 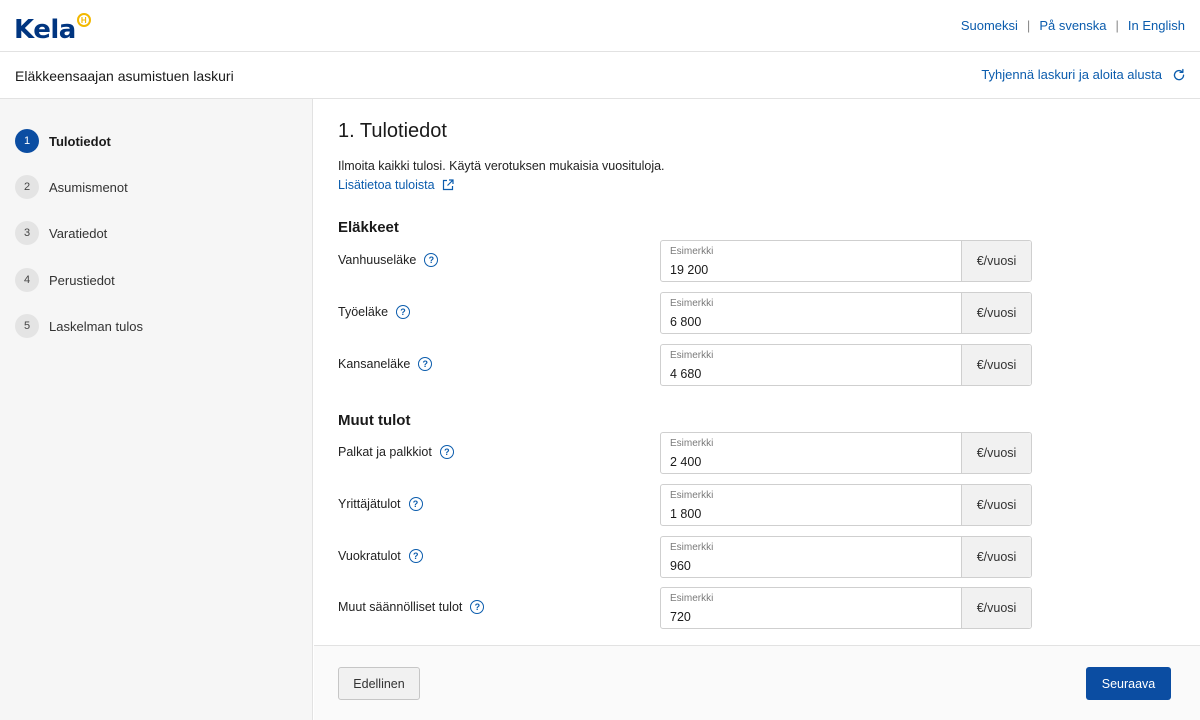 What do you see at coordinates (124, 76) in the screenshot?
I see `app-title: Eläkkeensaajan asumistuen laskuri` at bounding box center [124, 76].